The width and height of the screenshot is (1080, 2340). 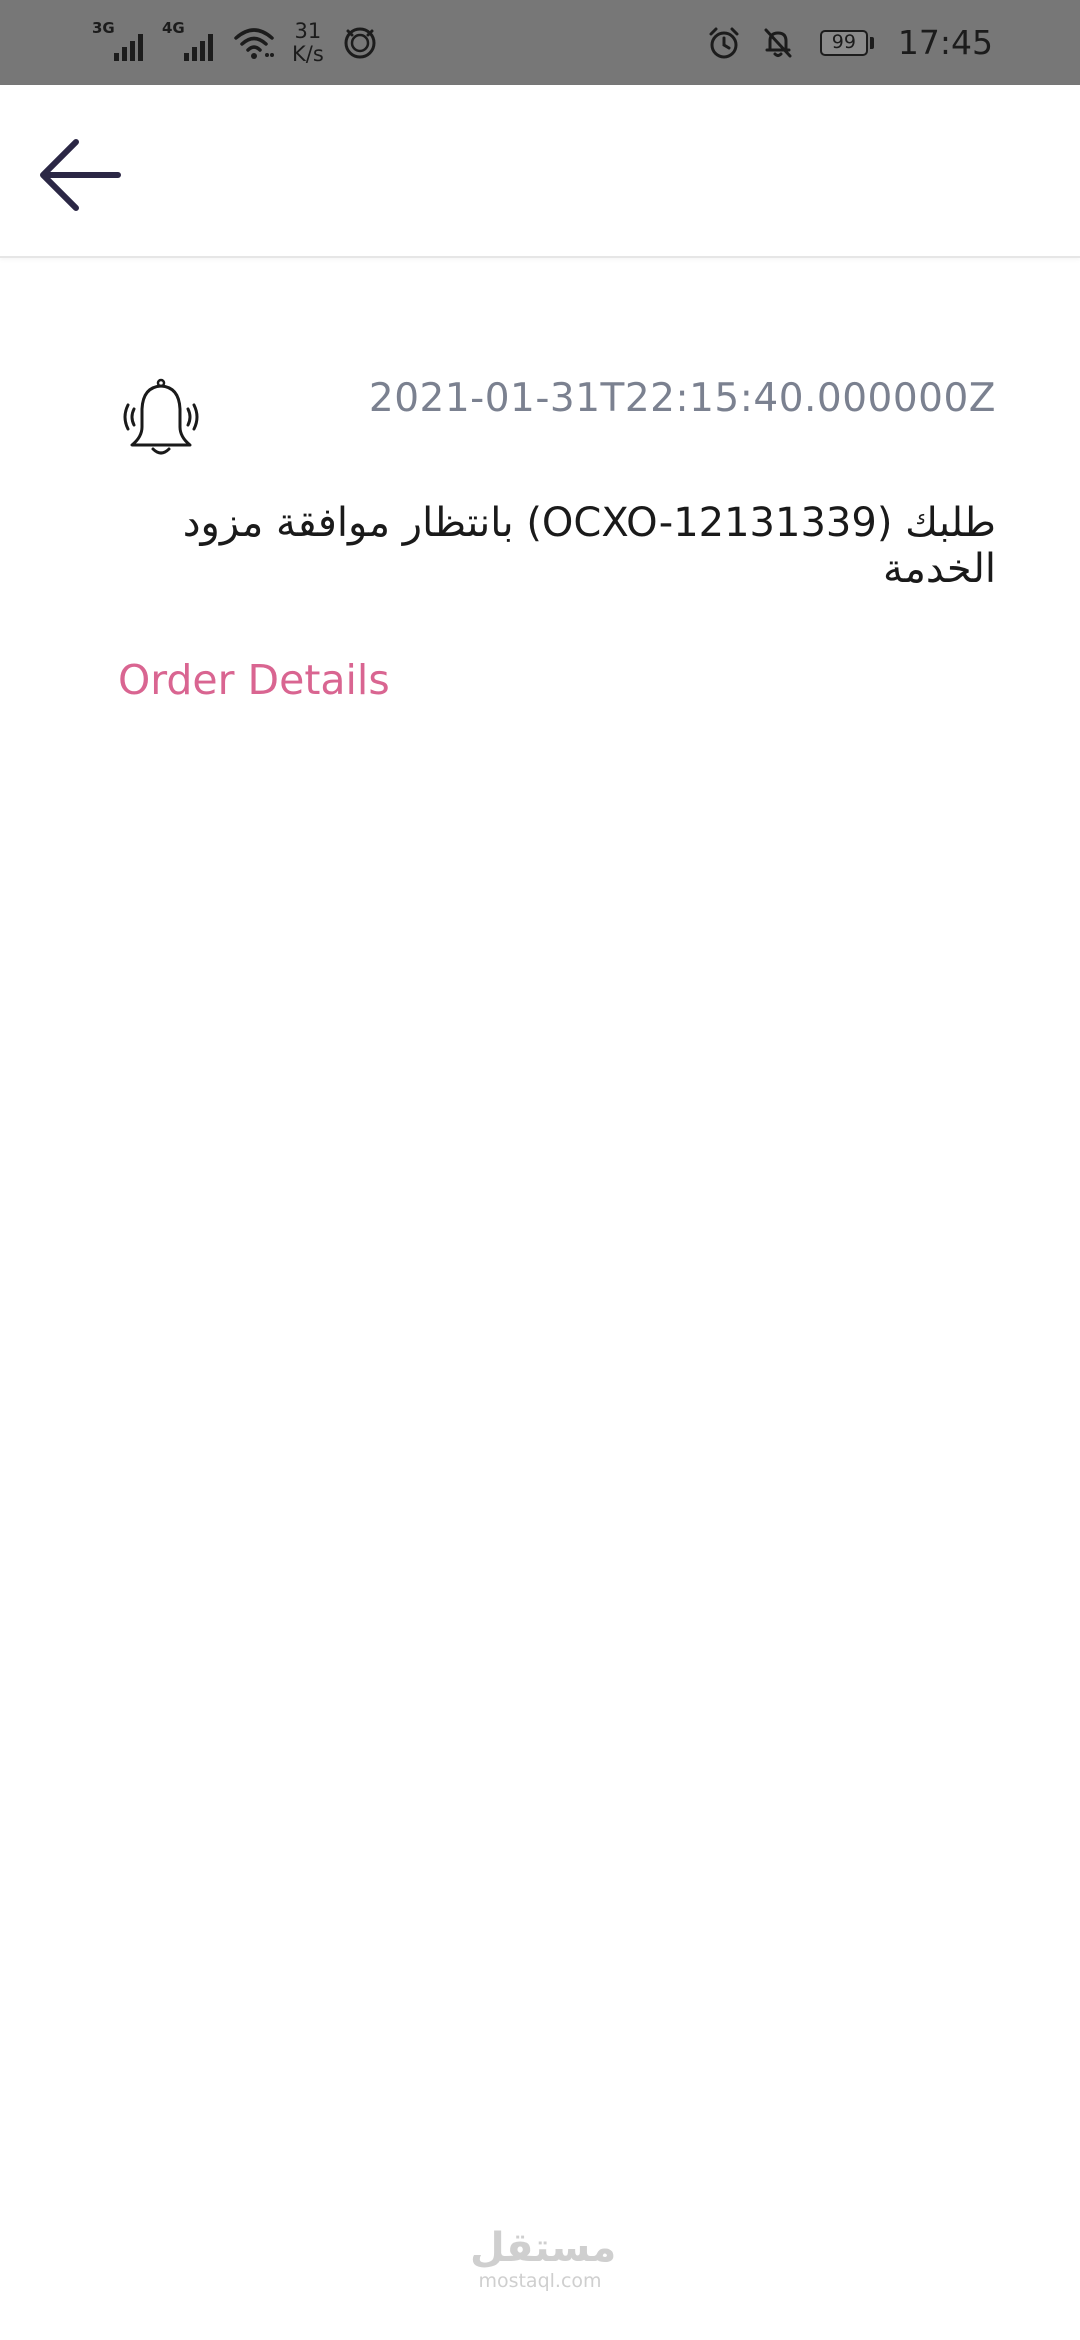 I want to click on battery-level: 99, so click(x=843, y=42).